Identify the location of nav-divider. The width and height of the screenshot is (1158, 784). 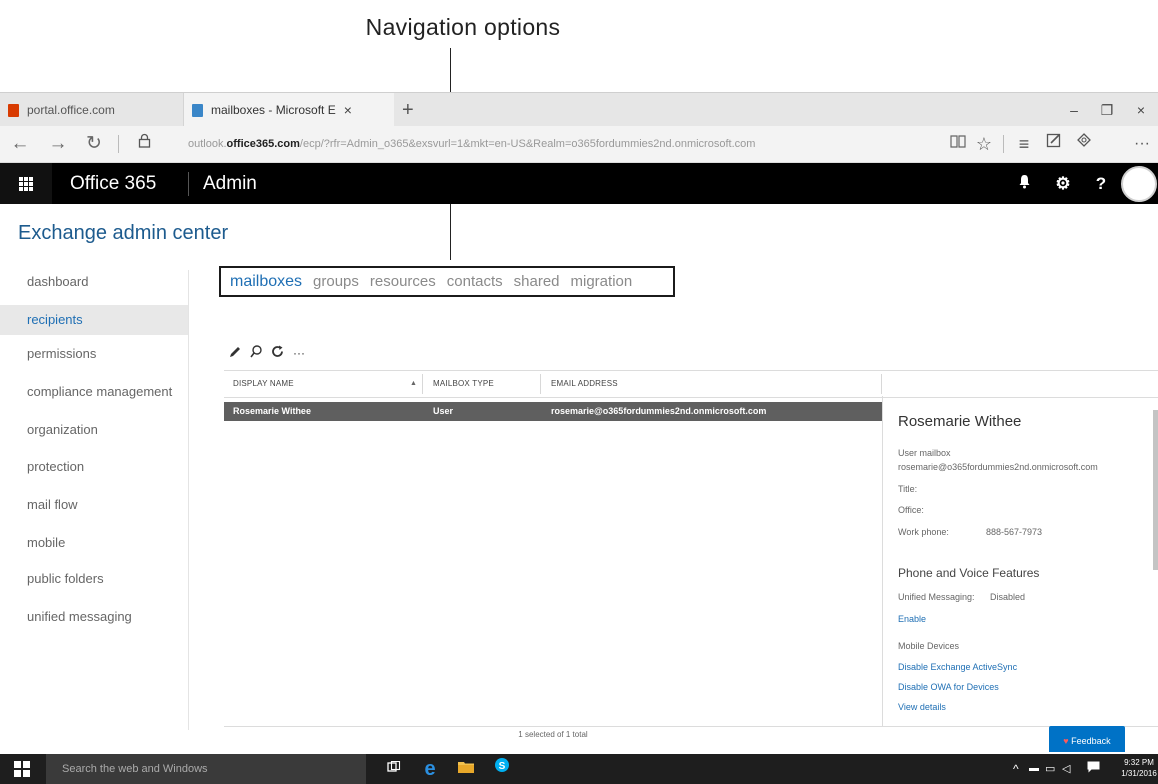
(188, 500).